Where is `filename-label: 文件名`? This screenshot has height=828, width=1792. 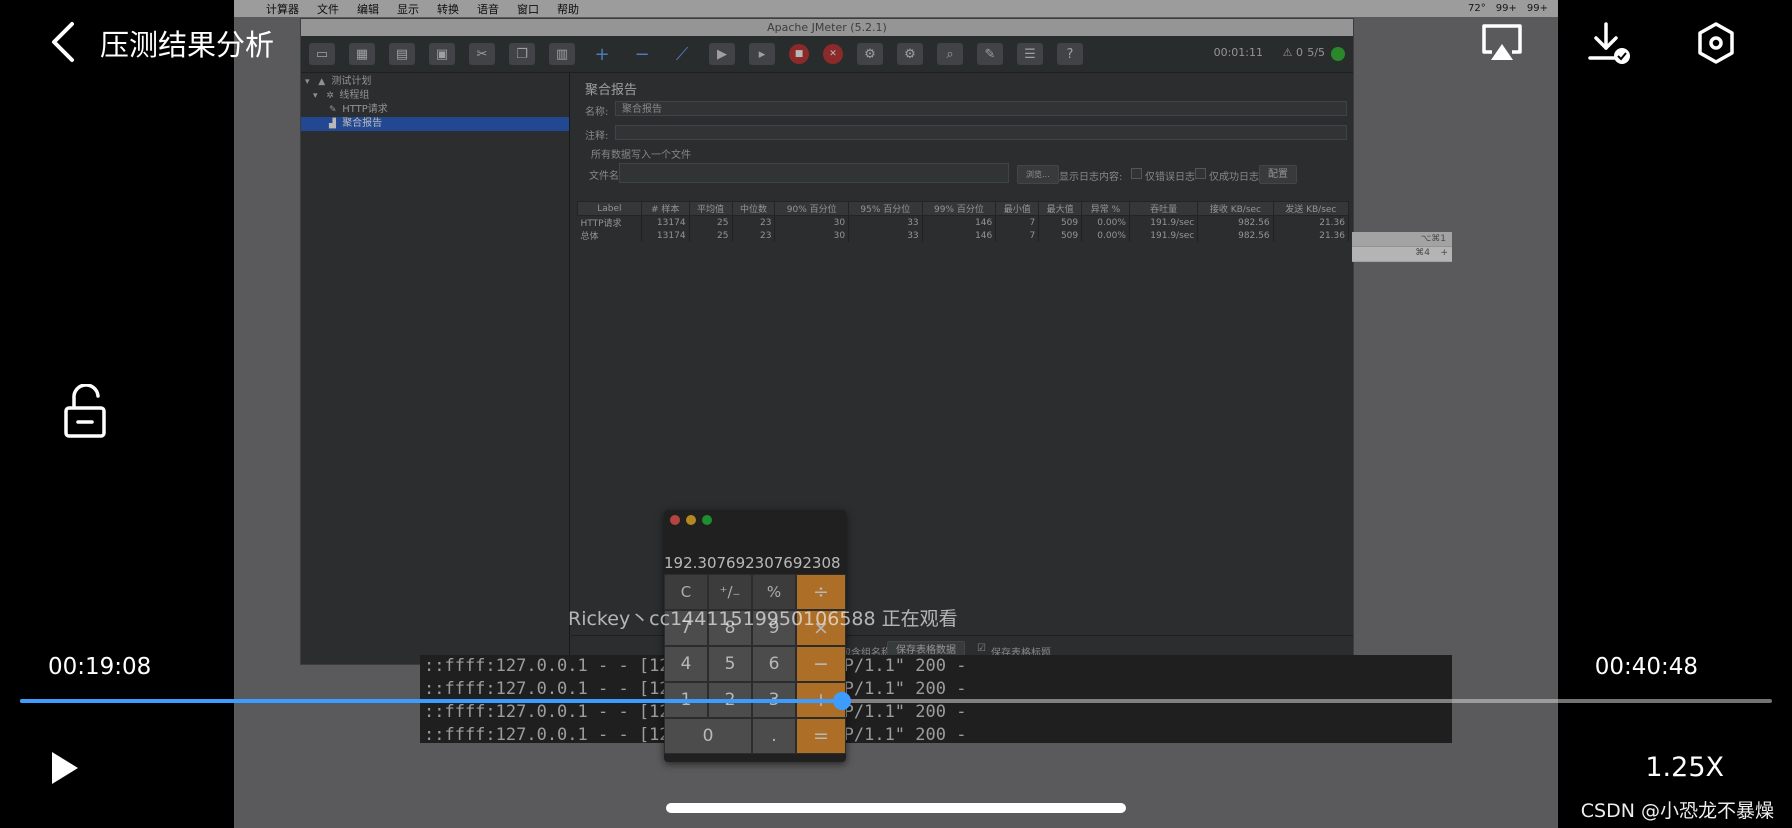 filename-label: 文件名 is located at coordinates (604, 176).